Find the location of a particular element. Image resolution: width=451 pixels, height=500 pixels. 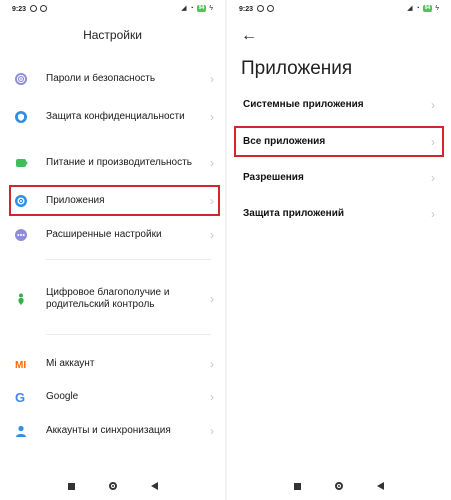

apps-item-label: Разрешения is located at coordinates (273, 177).